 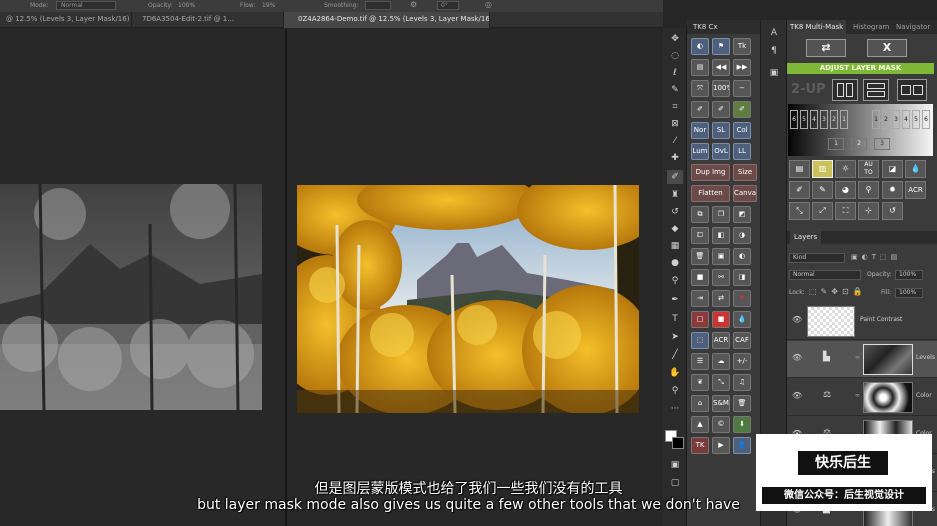 I want to click on cx-mode-col: Col, so click(x=742, y=130).